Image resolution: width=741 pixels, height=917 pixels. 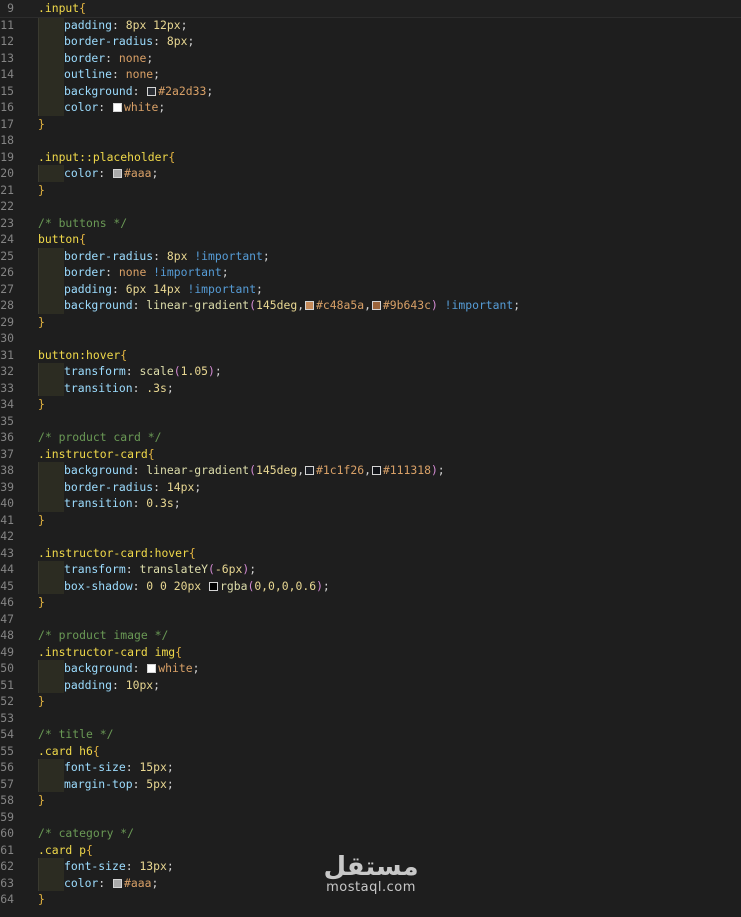 What do you see at coordinates (370, 322) in the screenshot?
I see `code-line: 29}` at bounding box center [370, 322].